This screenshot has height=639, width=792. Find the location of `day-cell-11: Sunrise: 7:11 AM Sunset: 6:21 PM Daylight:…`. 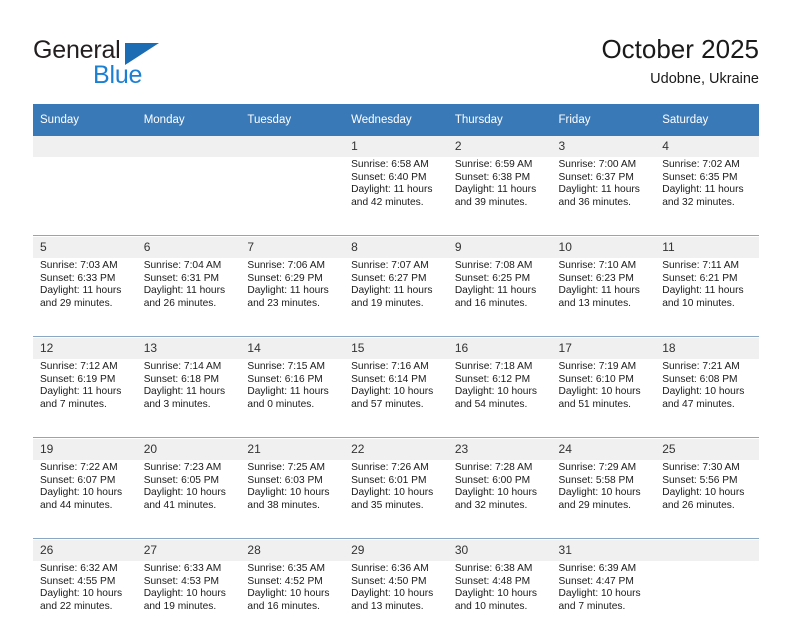

day-cell-11: Sunrise: 7:11 AM Sunset: 6:21 PM Daylight:… is located at coordinates (707, 297).